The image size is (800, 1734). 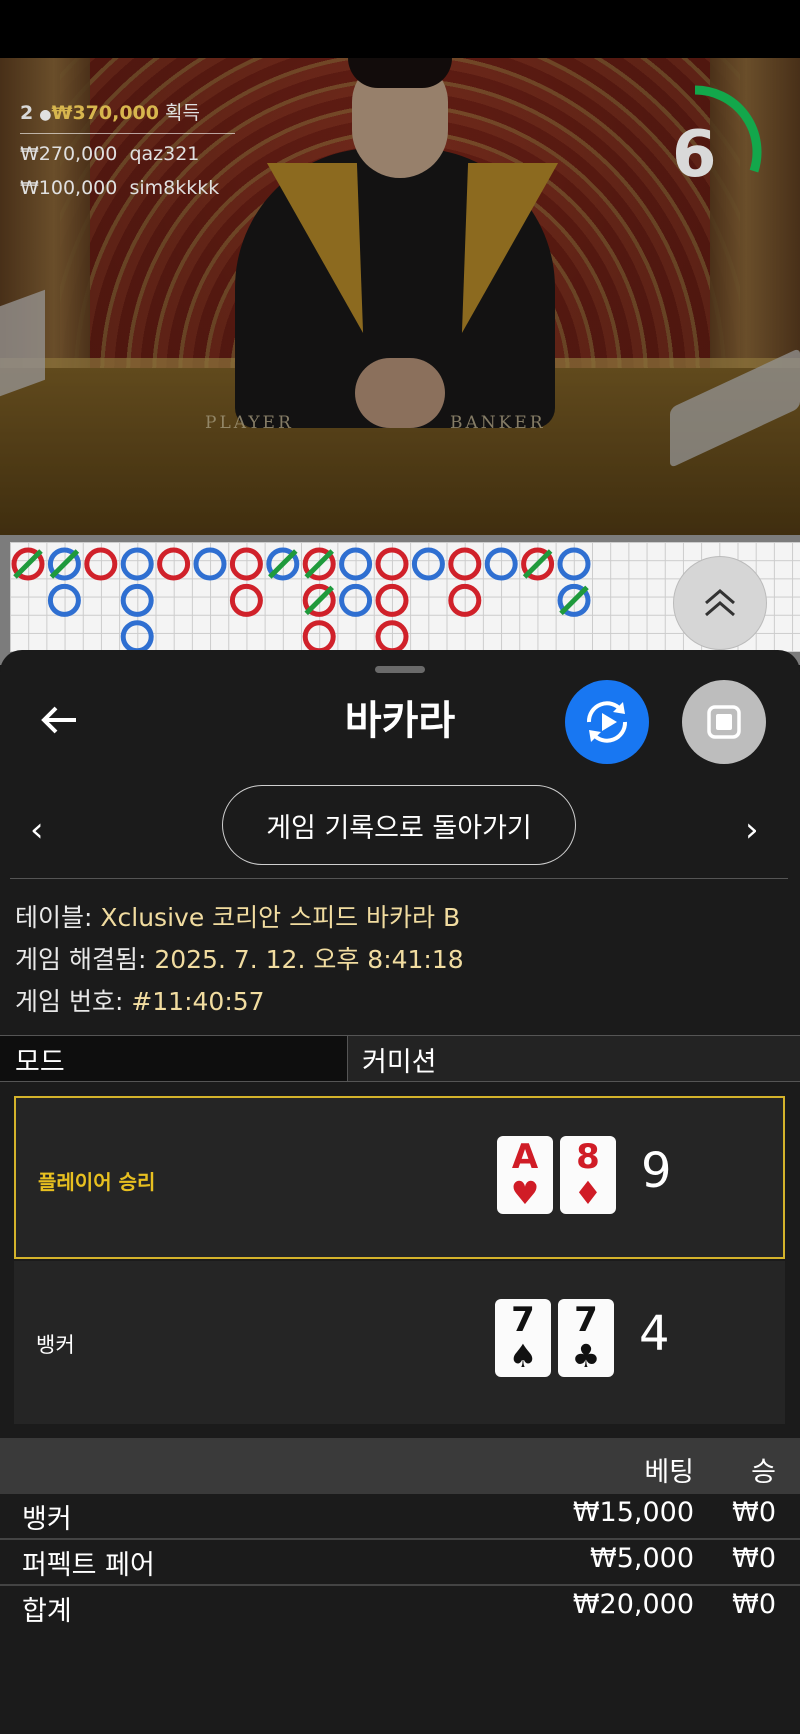 I want to click on info-label: 게임 번호:, so click(x=69, y=1001).